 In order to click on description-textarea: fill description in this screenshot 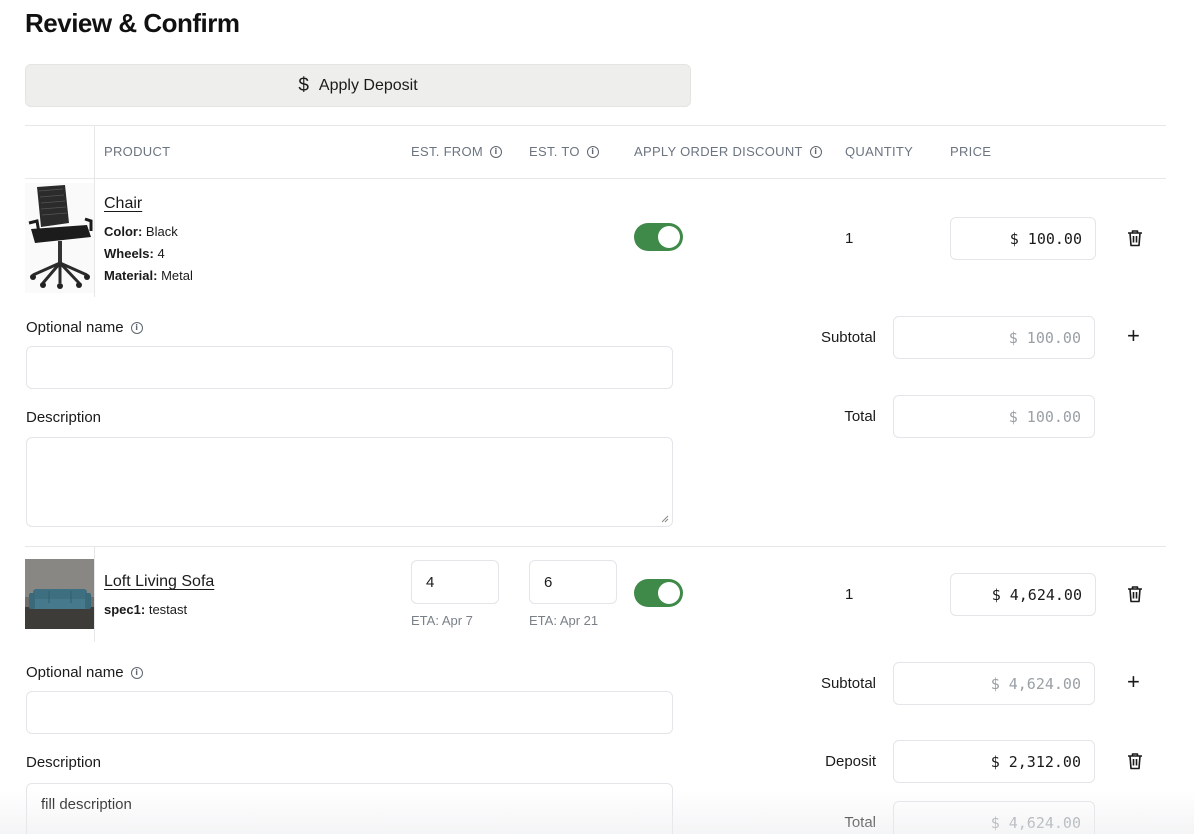, I will do `click(349, 808)`.